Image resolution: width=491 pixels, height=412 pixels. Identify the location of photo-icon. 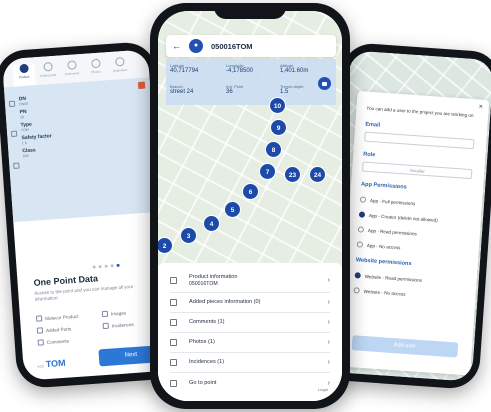
(95, 63).